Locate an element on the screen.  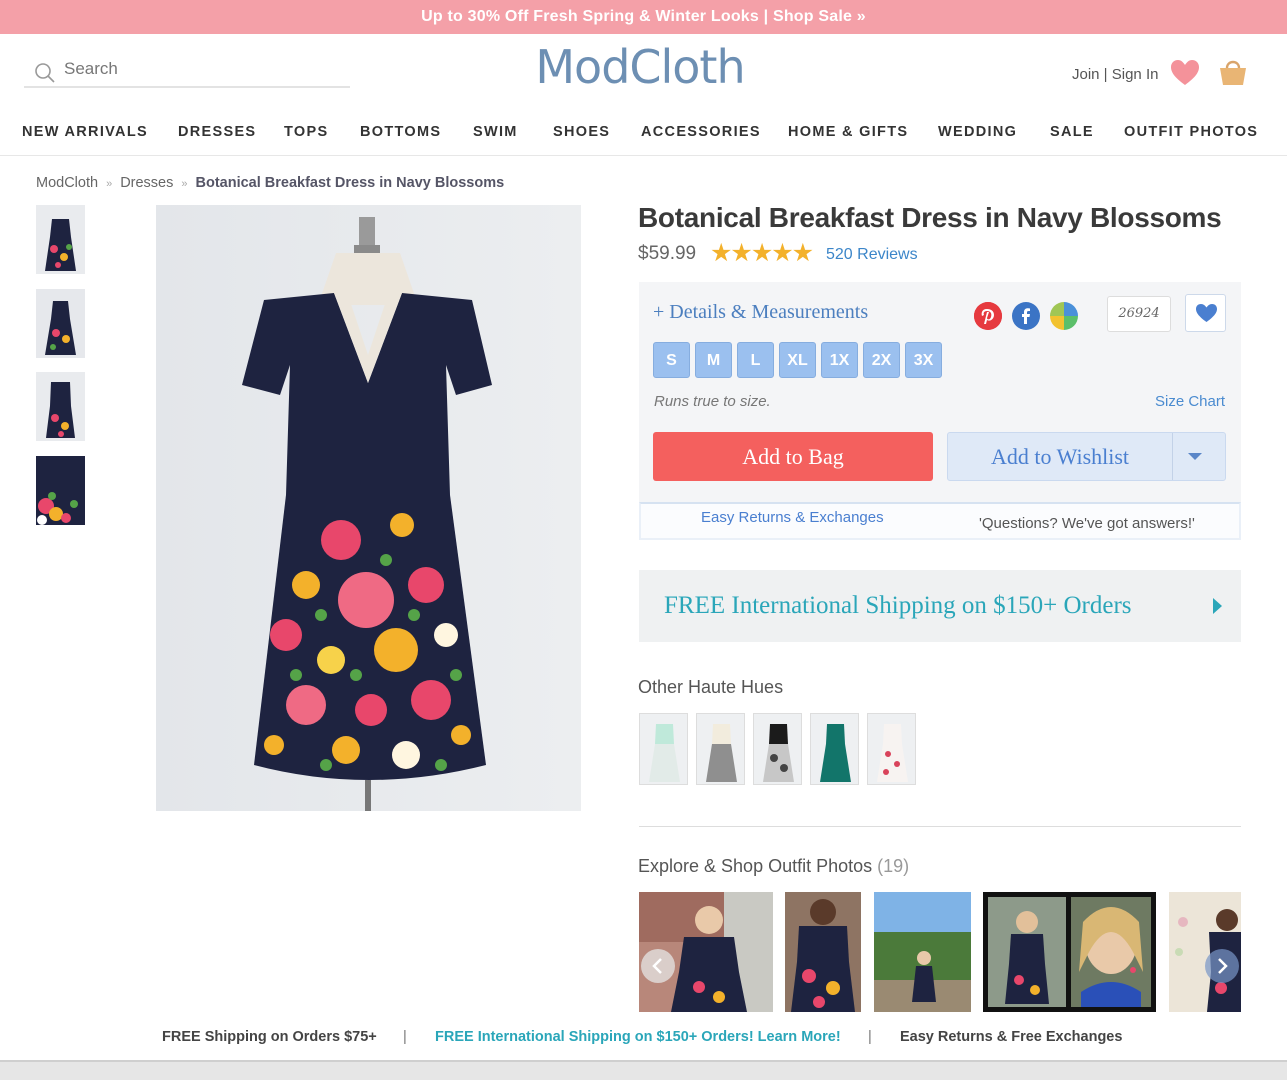
size-option-2x: 2X is located at coordinates (881, 360).